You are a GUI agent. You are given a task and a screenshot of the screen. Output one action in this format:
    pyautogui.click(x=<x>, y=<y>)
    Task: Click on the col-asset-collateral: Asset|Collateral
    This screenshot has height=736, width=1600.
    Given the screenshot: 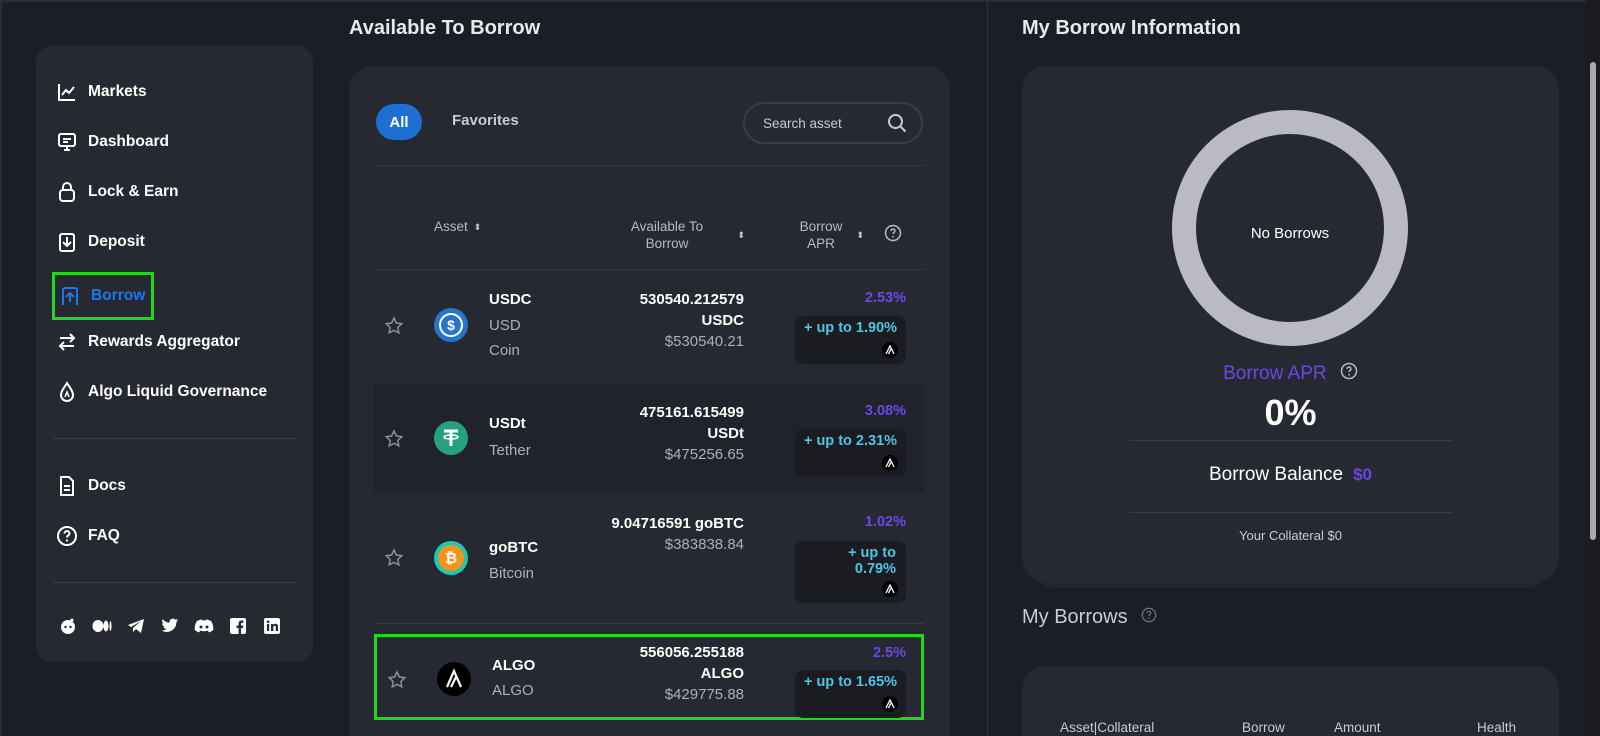 What is the action you would take?
    pyautogui.click(x=1107, y=727)
    